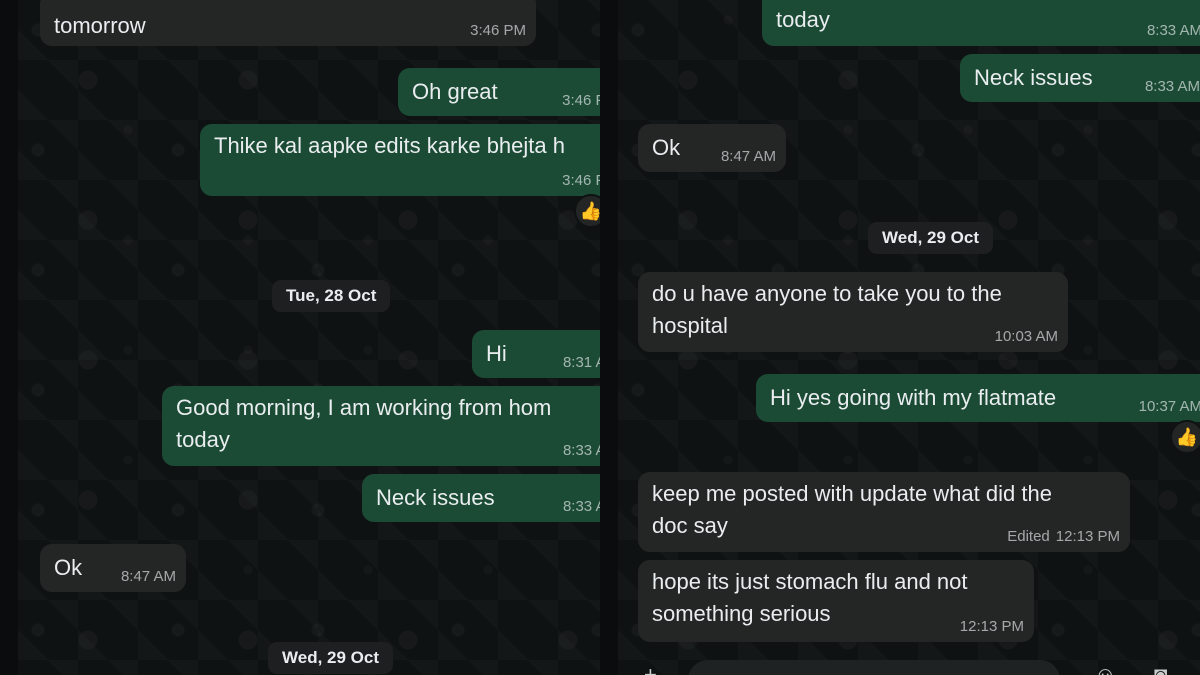 The height and width of the screenshot is (675, 1200). I want to click on message-bubble: tomorrow 3:46 PM, so click(288, 23).